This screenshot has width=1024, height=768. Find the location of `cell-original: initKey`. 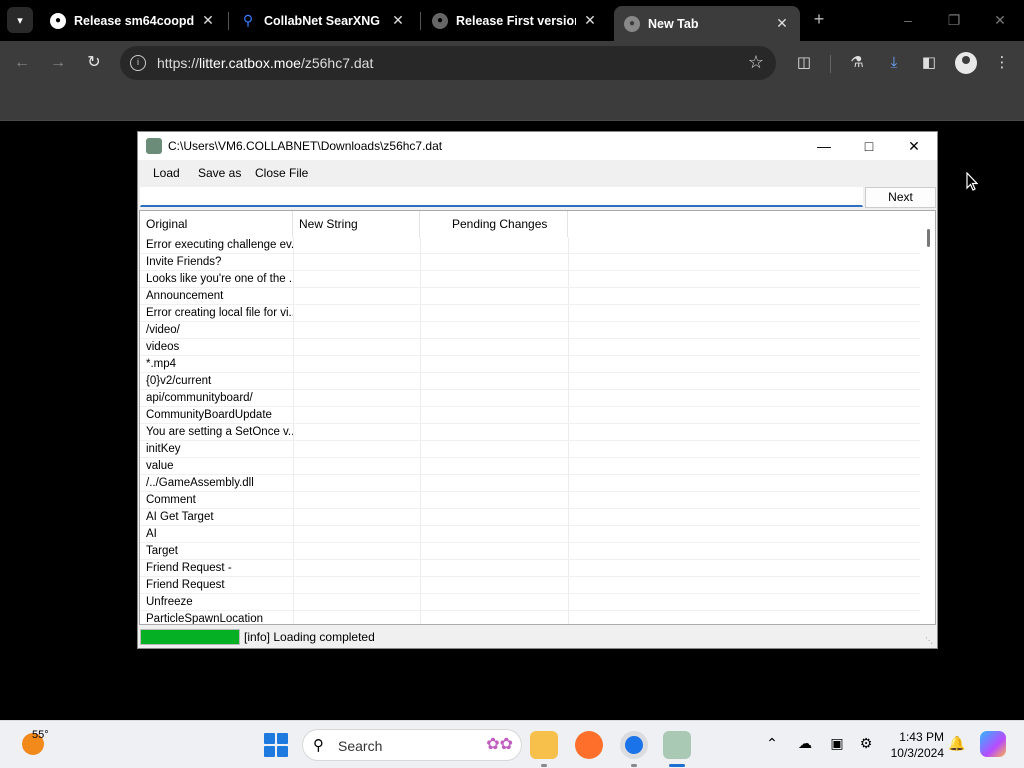

cell-original: initKey is located at coordinates (216, 449).